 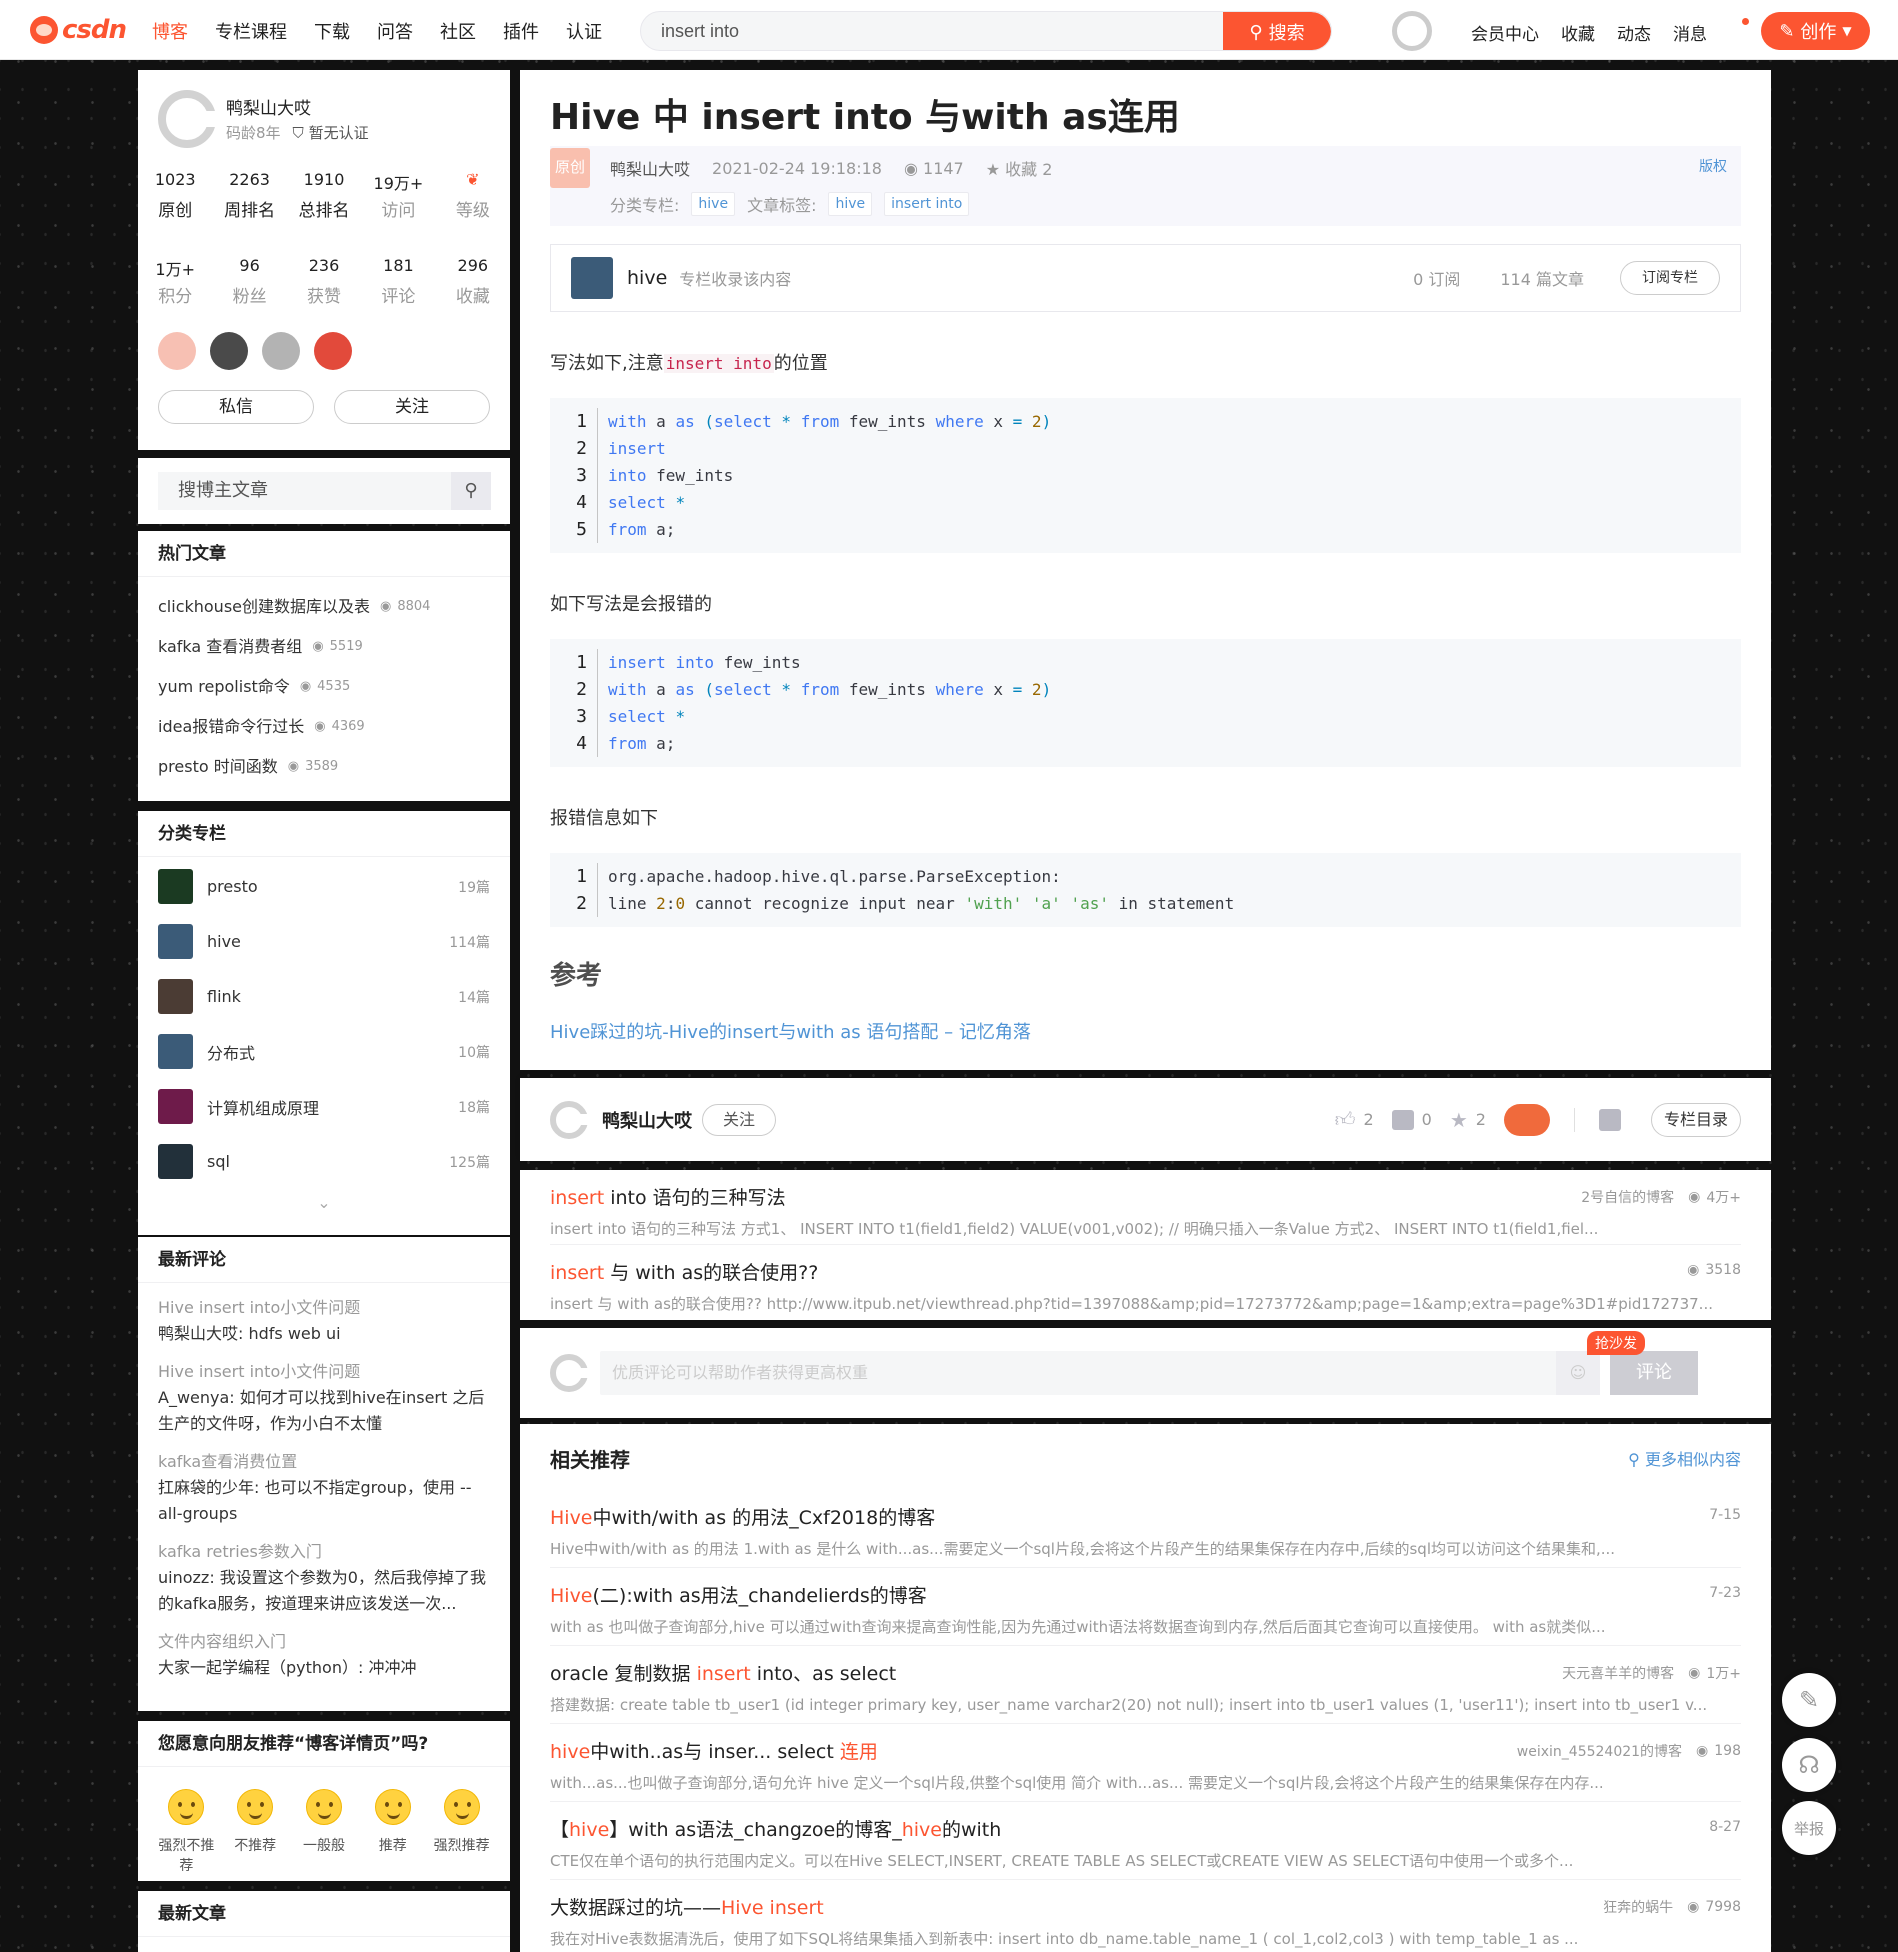 What do you see at coordinates (647, 1120) in the screenshot?
I see `toolbar-author: 鸭梨山大哎` at bounding box center [647, 1120].